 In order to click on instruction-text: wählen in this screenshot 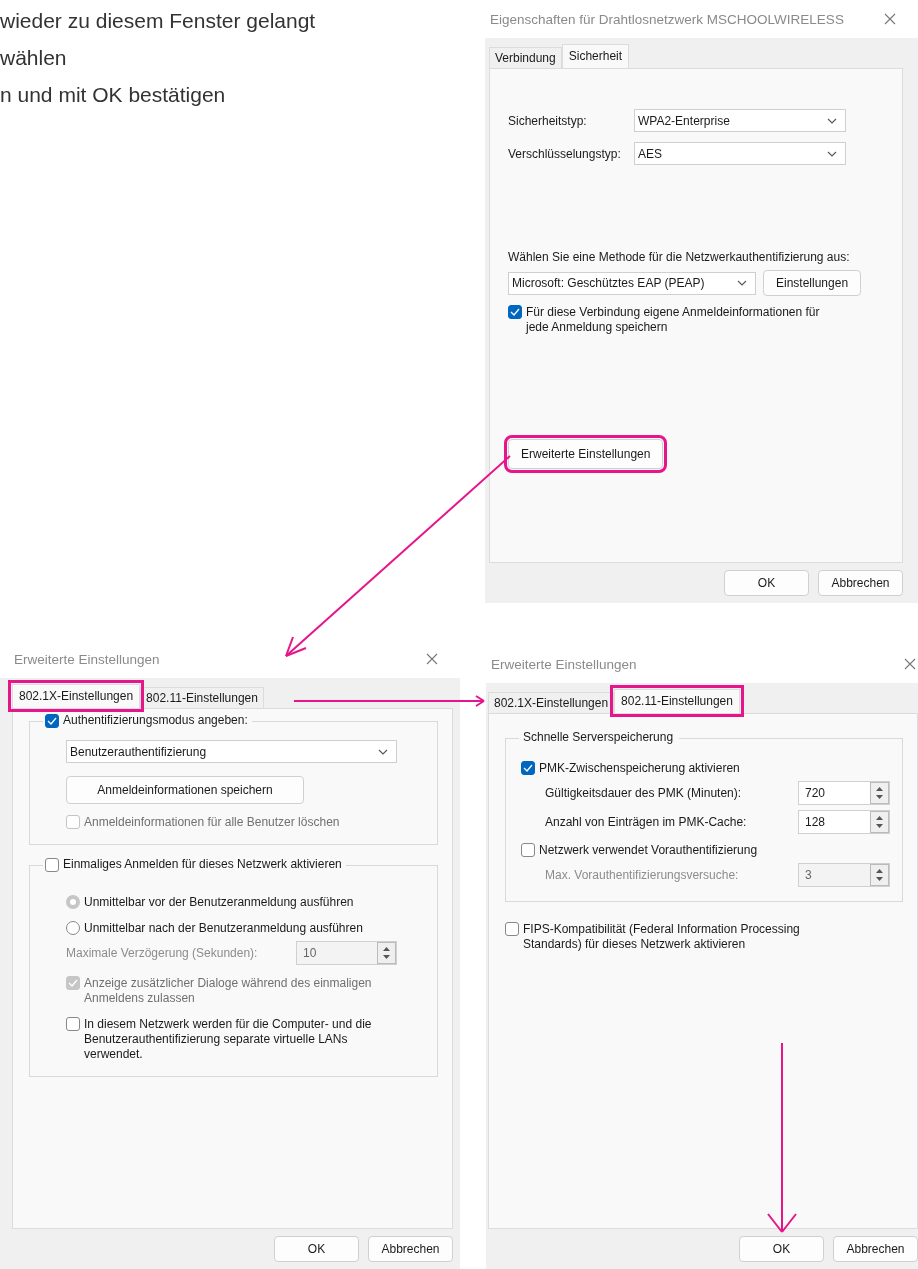, I will do `click(34, 58)`.